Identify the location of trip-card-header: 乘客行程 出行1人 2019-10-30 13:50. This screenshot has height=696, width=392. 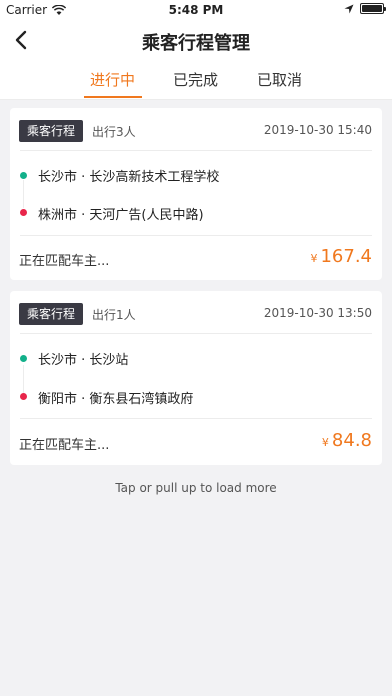
(196, 312).